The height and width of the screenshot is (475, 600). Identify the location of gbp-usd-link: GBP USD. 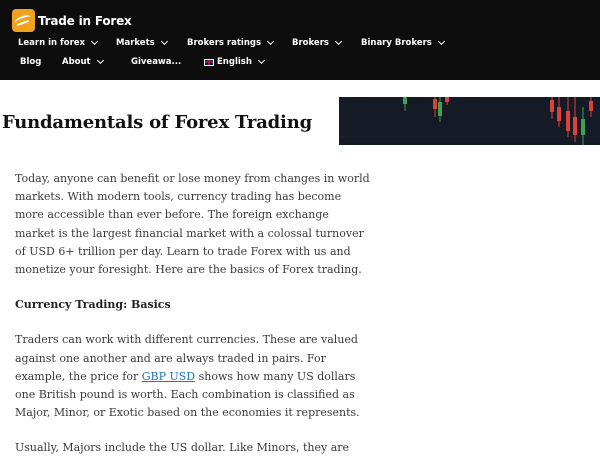
(168, 376).